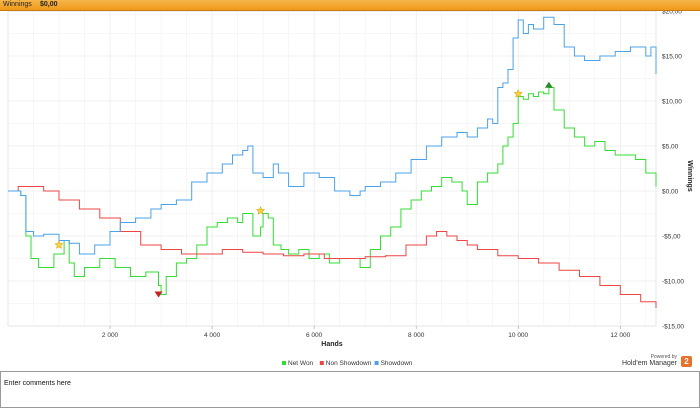  Describe the element at coordinates (689, 176) in the screenshot. I see `y-axis-label: Winnings` at that location.